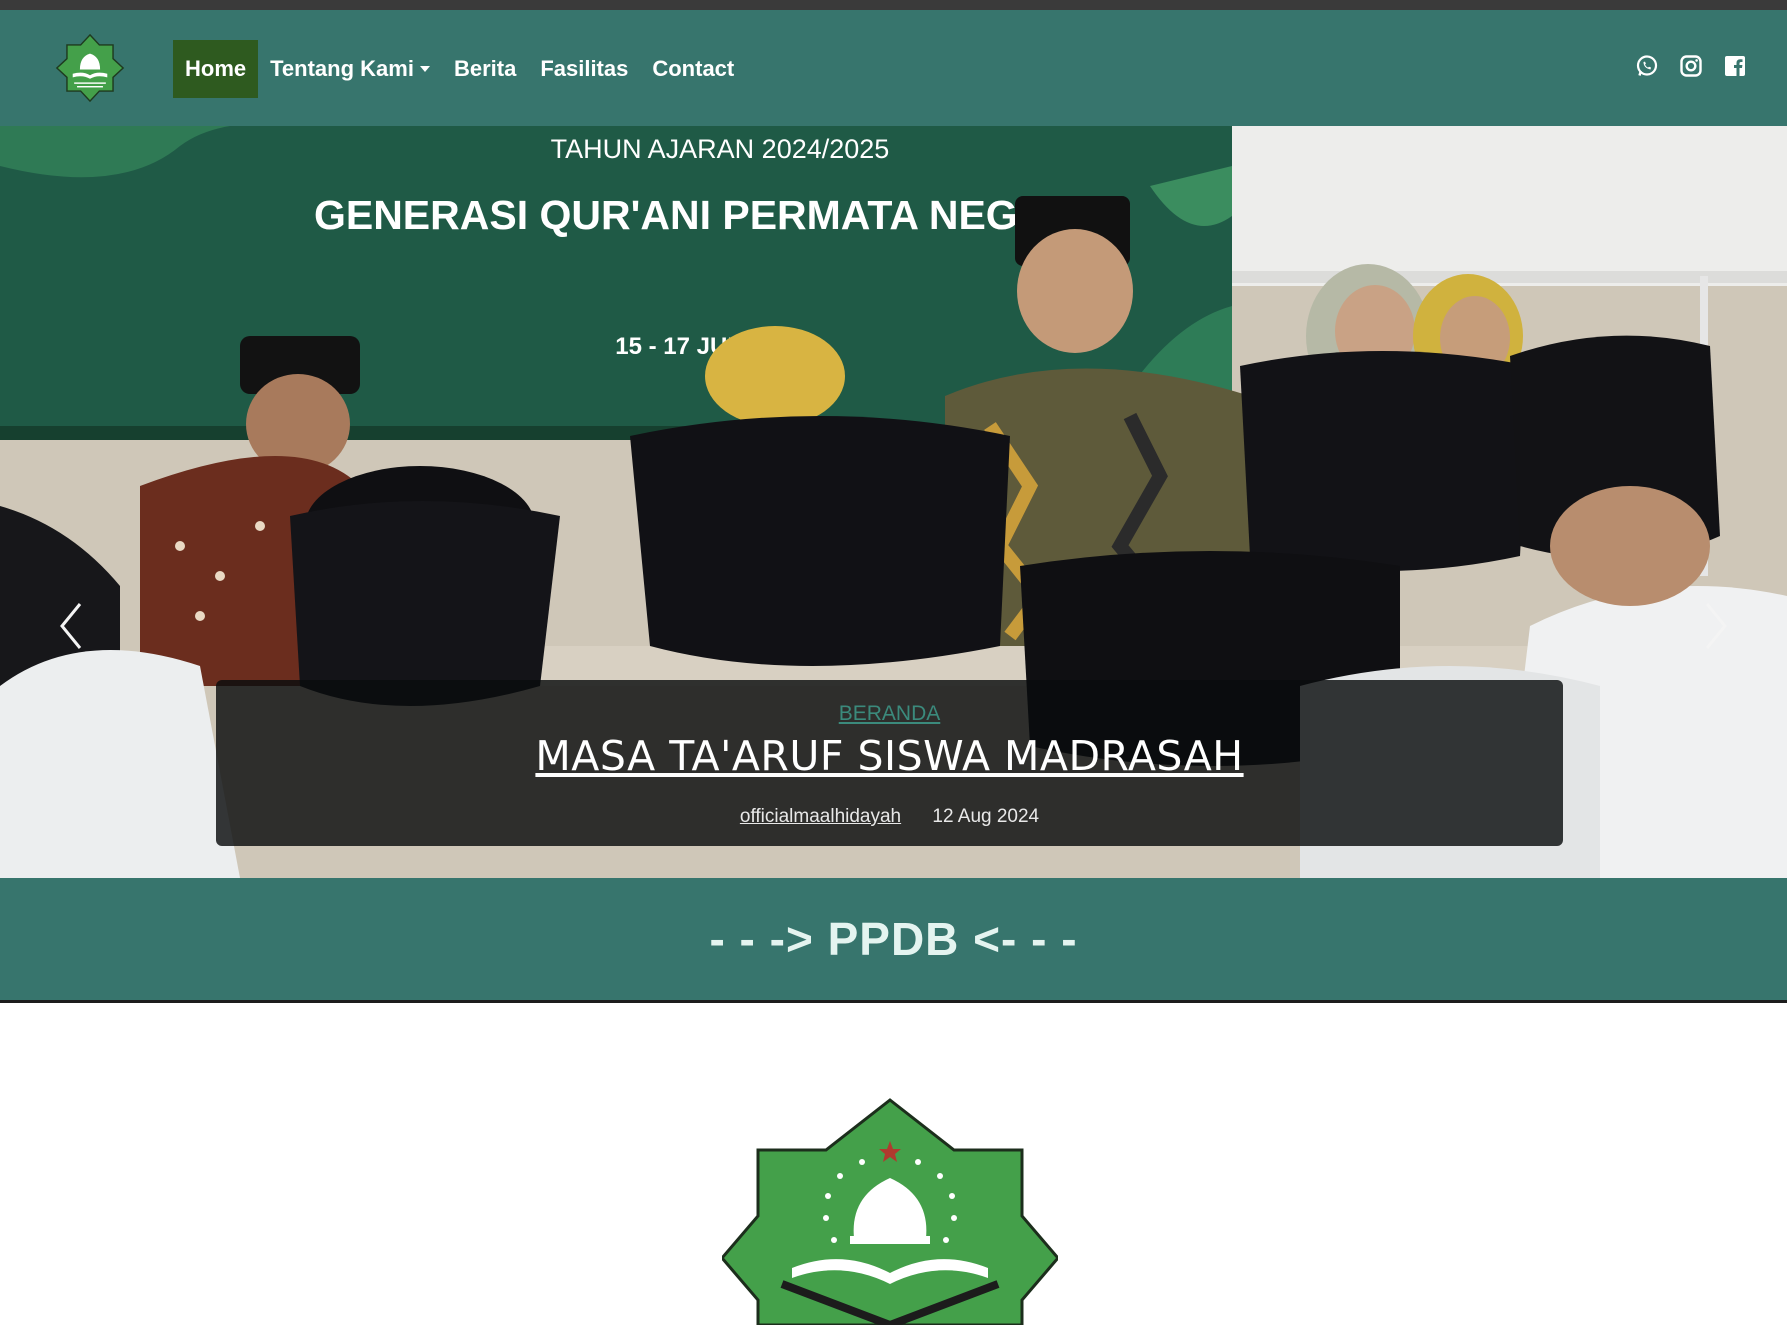 This screenshot has width=1787, height=1325. I want to click on nav-home-label: Home, so click(216, 68).